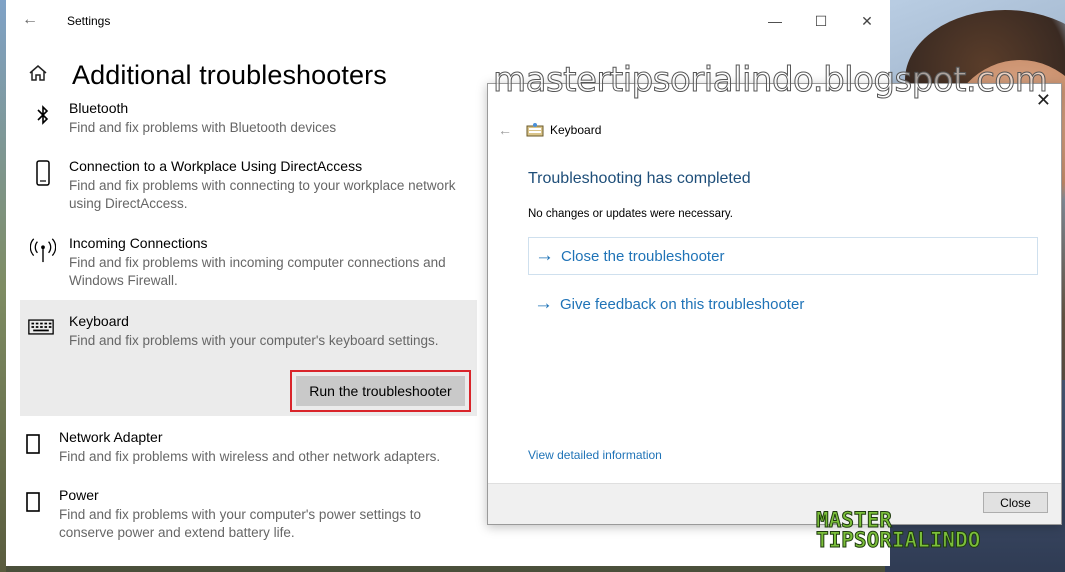 The height and width of the screenshot is (572, 1065). I want to click on home-icon, so click(39, 76).